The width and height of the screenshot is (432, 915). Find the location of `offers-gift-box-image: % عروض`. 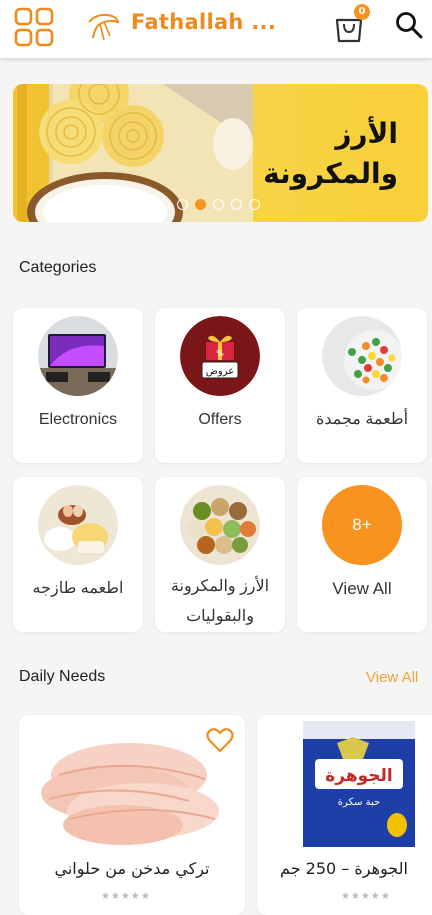

offers-gift-box-image: % عروض is located at coordinates (220, 356).